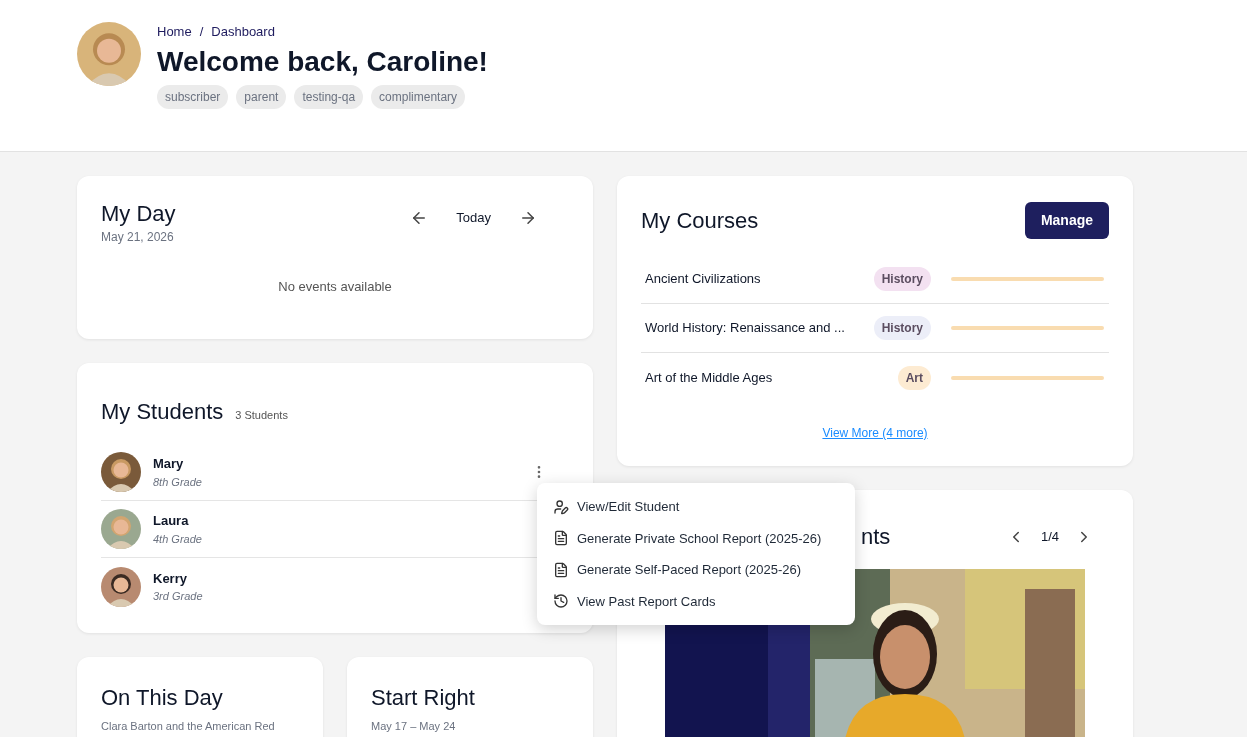 This screenshot has width=1247, height=737. I want to click on menu-item: View Past Report Cards, so click(696, 601).